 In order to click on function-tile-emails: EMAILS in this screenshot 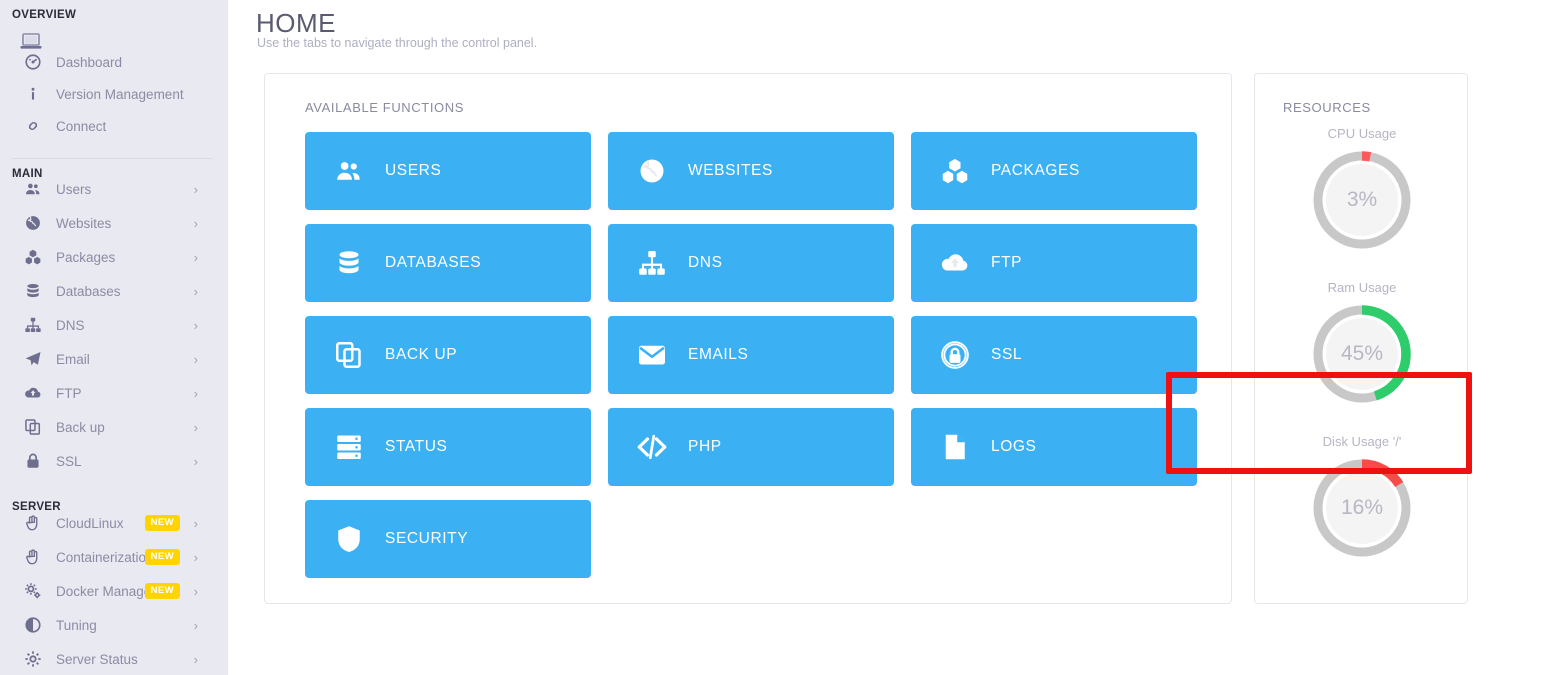, I will do `click(751, 355)`.